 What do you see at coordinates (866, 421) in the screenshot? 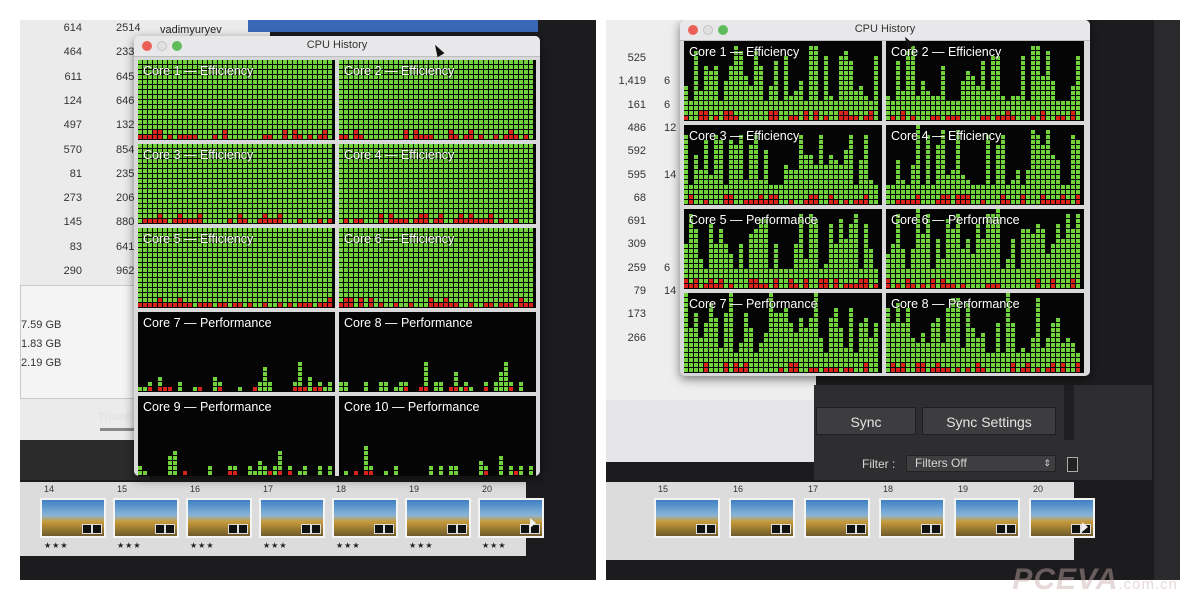
I see `sync-button: Sync` at bounding box center [866, 421].